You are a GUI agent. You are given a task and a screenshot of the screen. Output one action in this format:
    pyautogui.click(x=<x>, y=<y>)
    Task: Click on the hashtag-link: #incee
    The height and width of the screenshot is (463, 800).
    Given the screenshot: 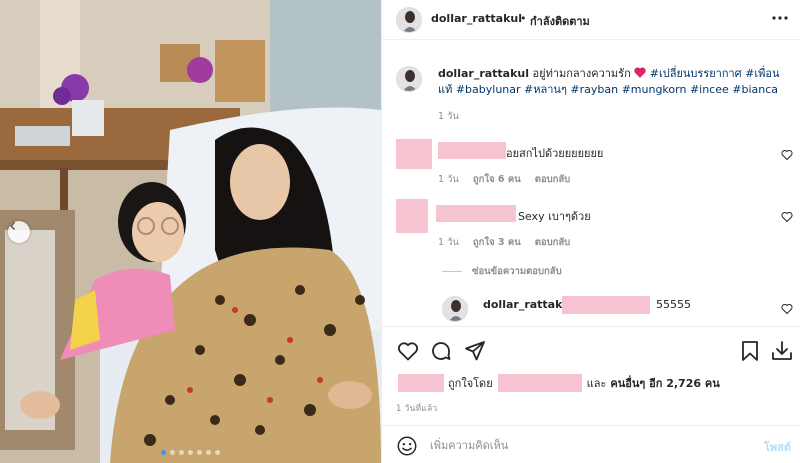 What is the action you would take?
    pyautogui.click(x=709, y=89)
    